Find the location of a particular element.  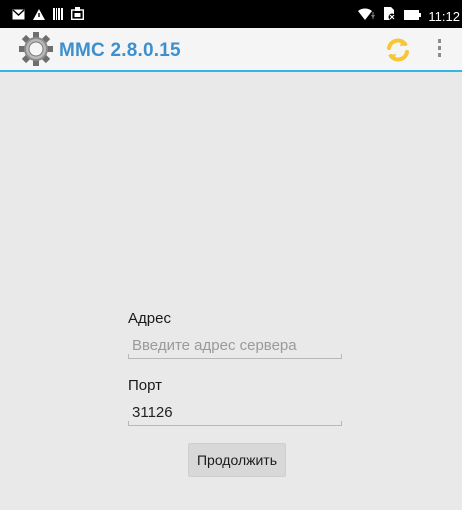

status-bar: 11:12 is located at coordinates (231, 14).